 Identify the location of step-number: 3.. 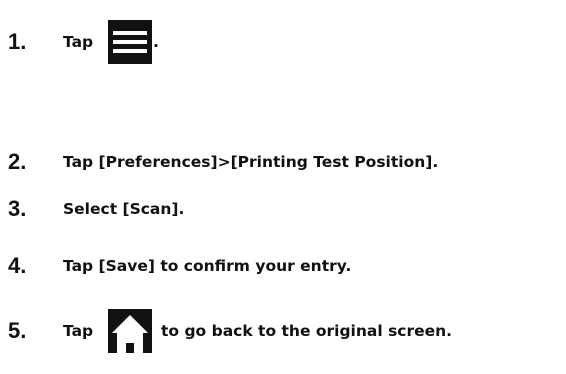
(17, 208).